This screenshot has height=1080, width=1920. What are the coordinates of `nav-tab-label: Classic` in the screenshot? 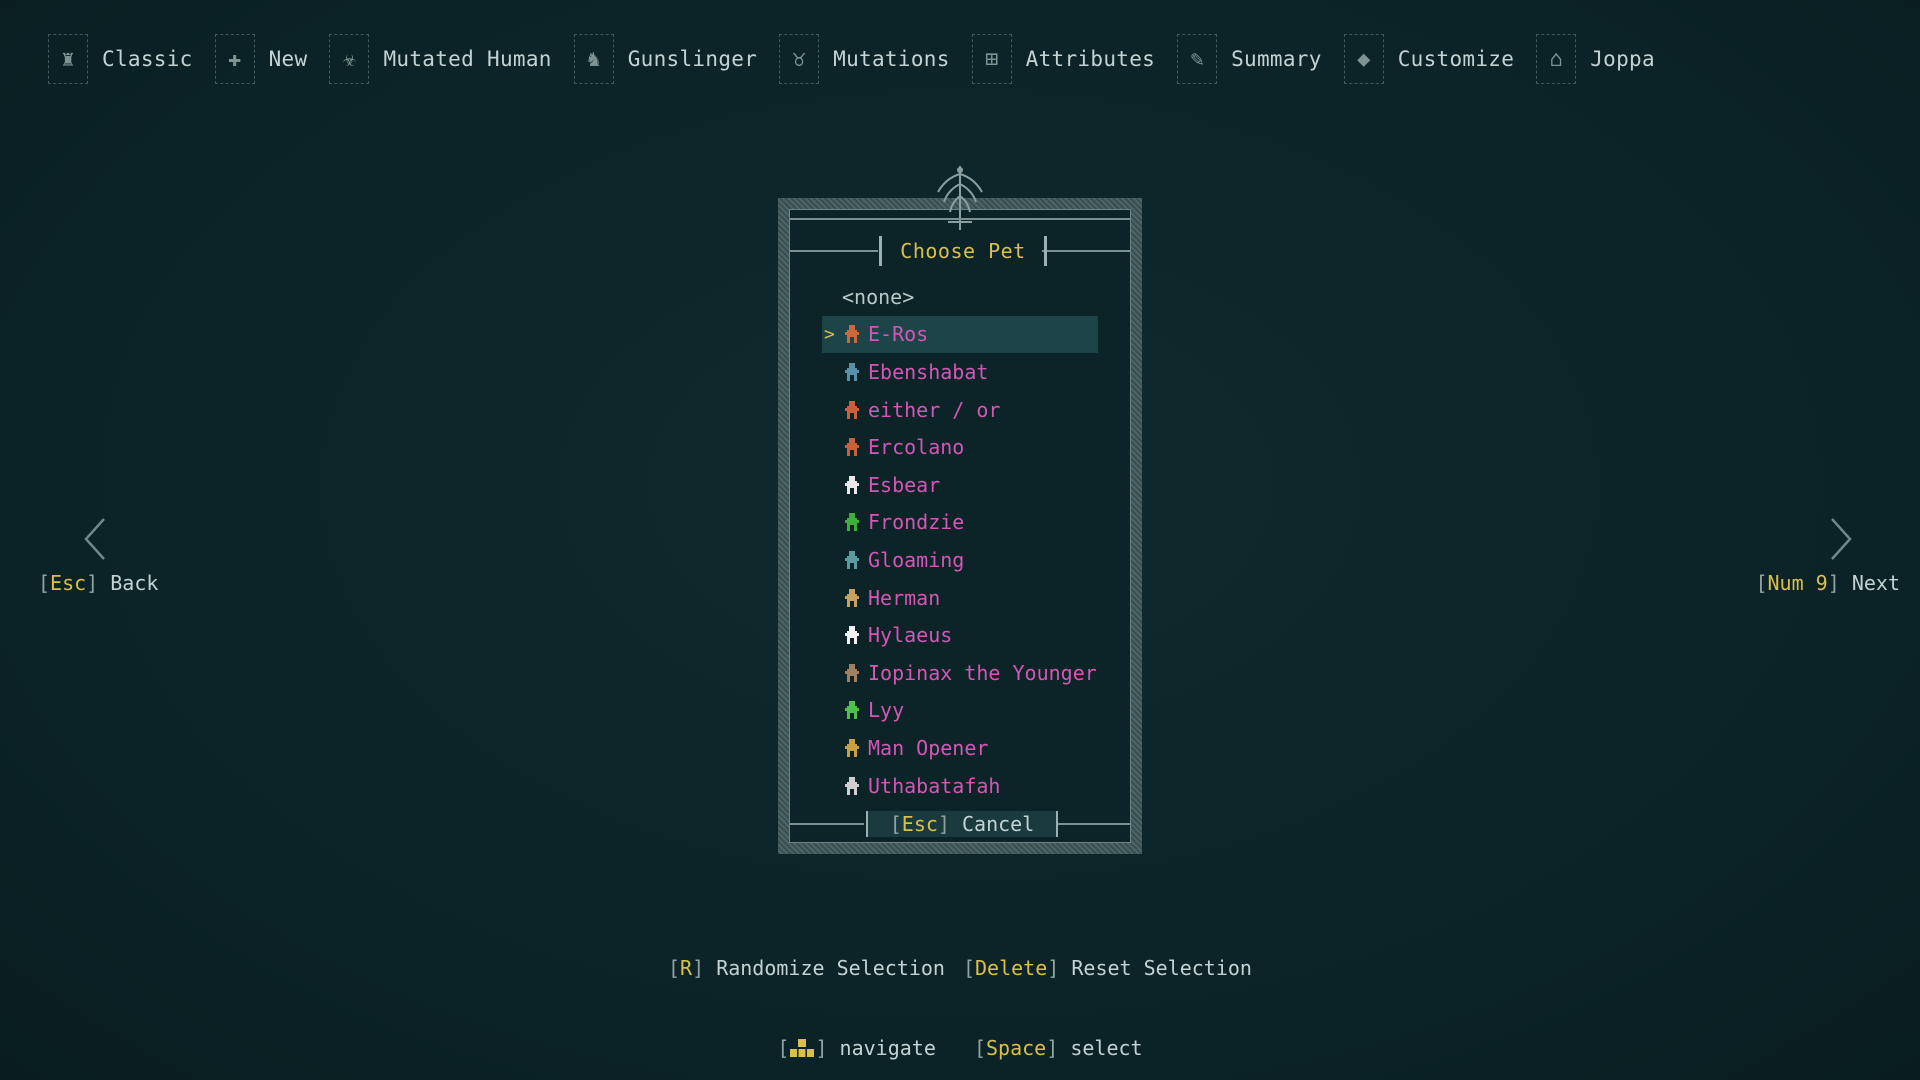 It's located at (147, 59).